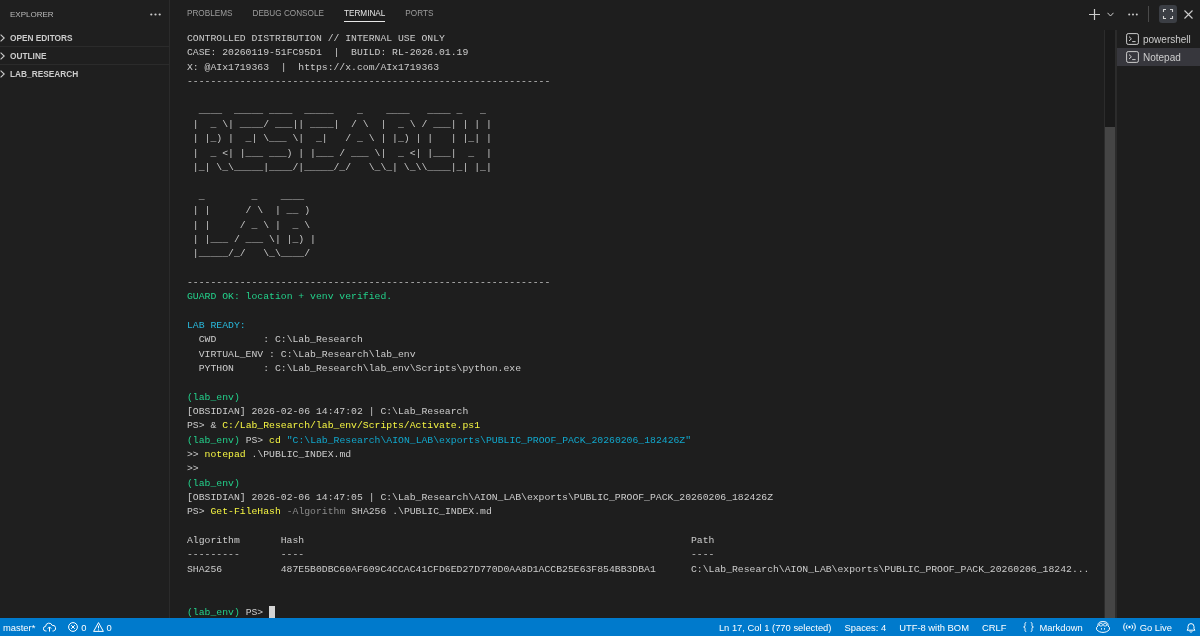 This screenshot has width=1200, height=636. What do you see at coordinates (342, 139) in the screenshot?
I see `ascii-art-title: ____ _____ ____ _____ _ ____ ____ _ _ | _ \| ____/ ___|| ____| / \ | _ \ / ___| | | | | |_) | _| \___ \| _| / _ \ | |_) | | | |_| | | _ <| |___ ___) | |___ / ___ \| _ <| |___| _ | |_| \_\_____|____/|_____/_/ \_\_| \_\\____|_| |_|` at bounding box center [342, 139].